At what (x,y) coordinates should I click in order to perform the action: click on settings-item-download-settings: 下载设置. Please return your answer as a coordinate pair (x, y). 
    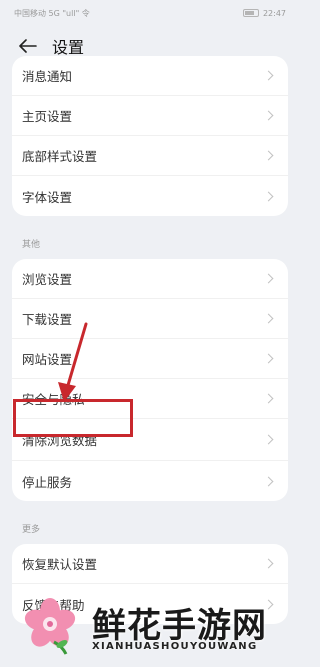
    Looking at the image, I should click on (150, 319).